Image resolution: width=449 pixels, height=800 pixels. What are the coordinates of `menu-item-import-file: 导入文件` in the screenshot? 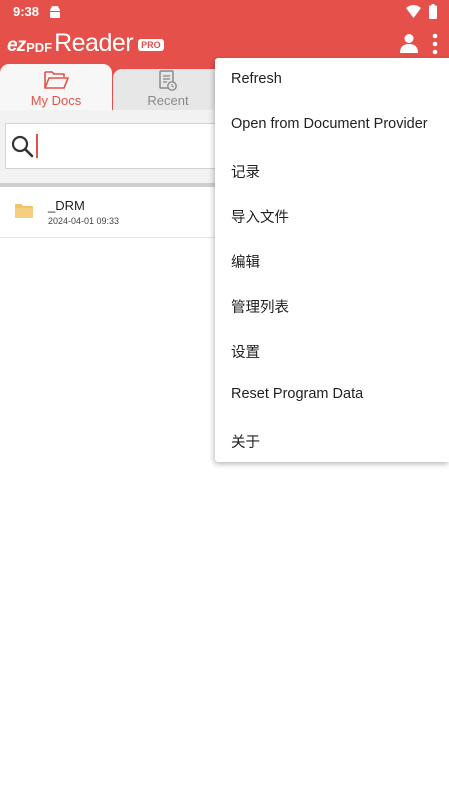 It's located at (332, 215).